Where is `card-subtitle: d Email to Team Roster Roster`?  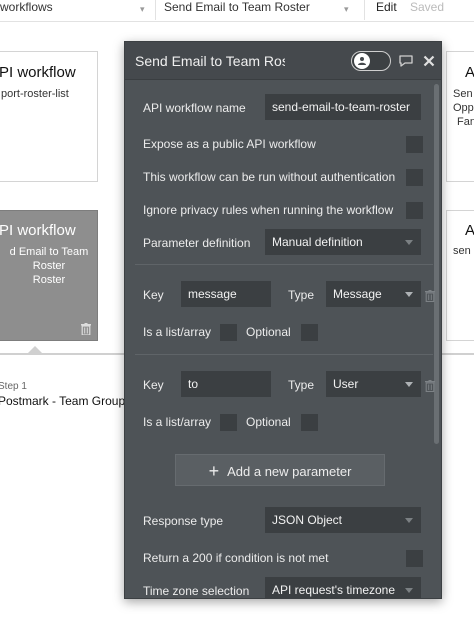
card-subtitle: d Email to Team Roster Roster is located at coordinates (49, 266).